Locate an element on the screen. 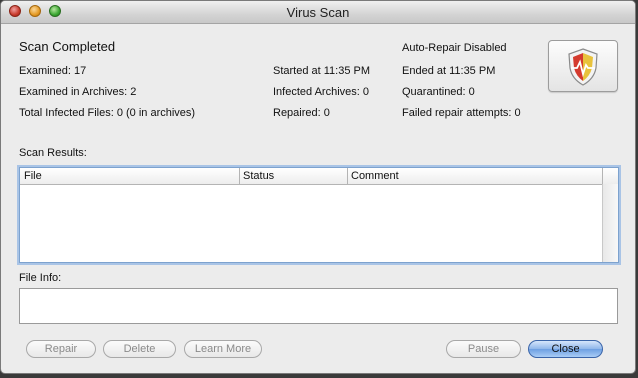 The image size is (638, 378). close-button: Close is located at coordinates (565, 349).